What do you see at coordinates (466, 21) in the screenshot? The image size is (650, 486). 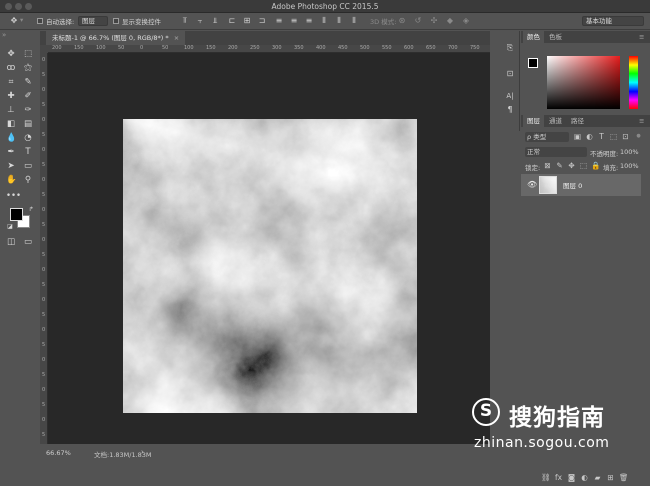 I see `scale-3d-icon: ◈` at bounding box center [466, 21].